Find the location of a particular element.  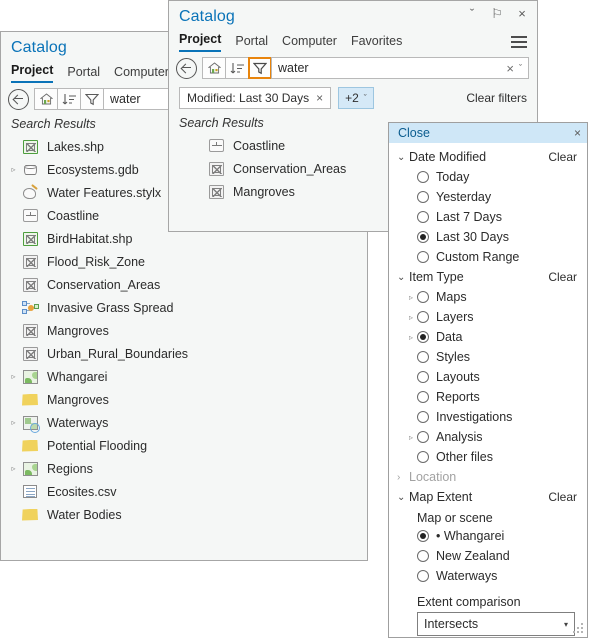

clear-filters-link: Clear filters is located at coordinates (496, 98).